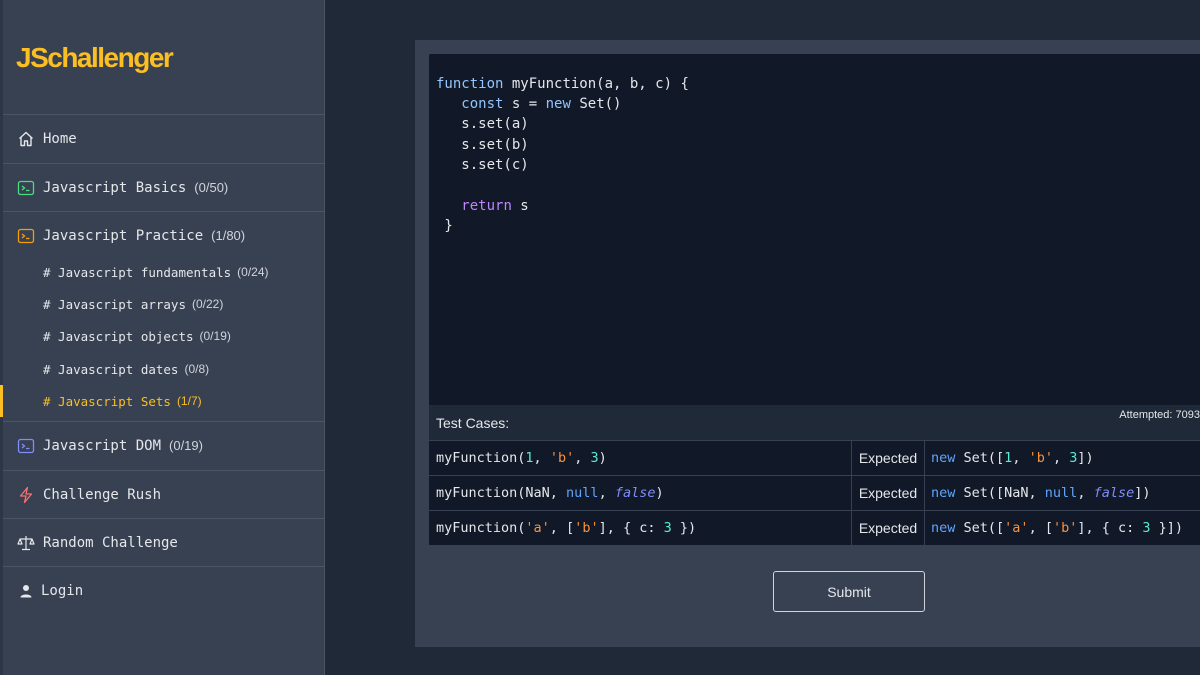 This screenshot has height=675, width=1200. Describe the element at coordinates (197, 369) in the screenshot. I see `progress-count: (0/8)` at that location.